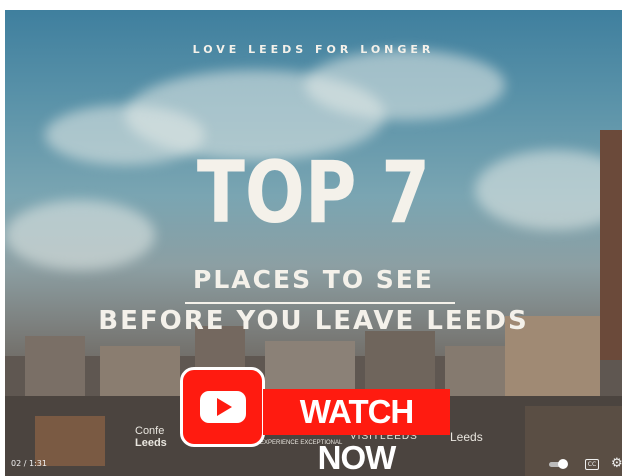 The image size is (622, 476). I want to click on subline-before-leave: BEFORE YOU LEAVE LEEDS, so click(313, 321).